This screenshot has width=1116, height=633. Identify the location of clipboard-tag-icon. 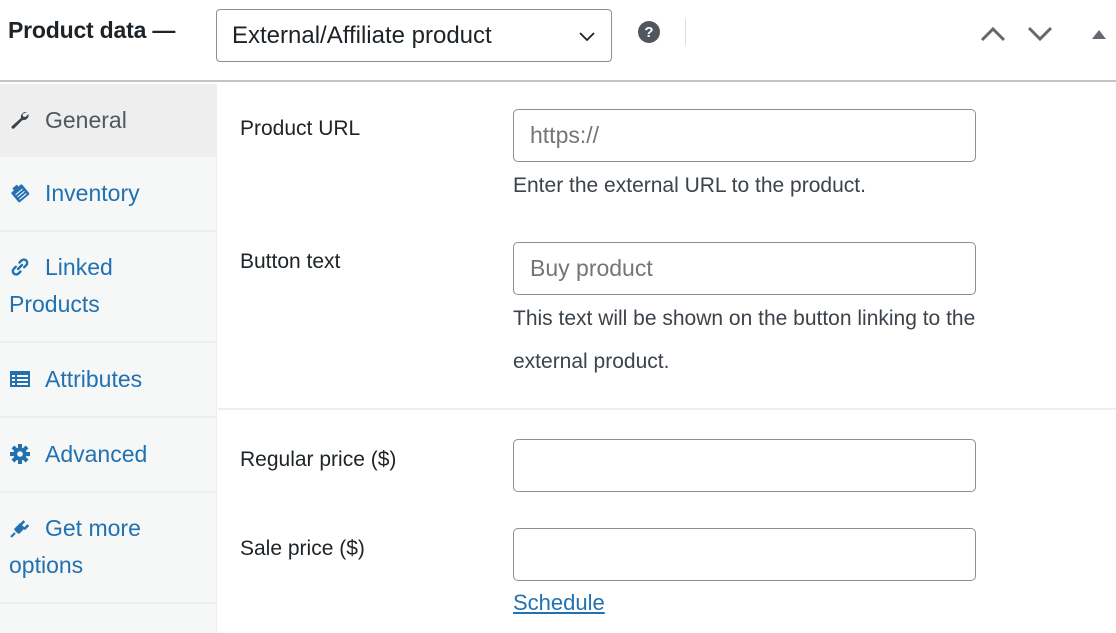
(20, 193).